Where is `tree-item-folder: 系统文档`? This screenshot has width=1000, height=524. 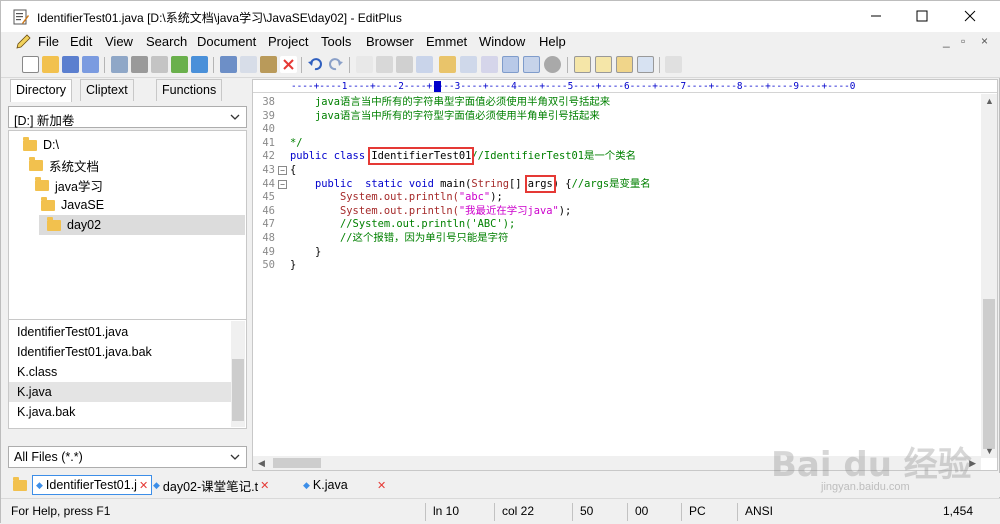 tree-item-folder: 系统文档 is located at coordinates (64, 165).